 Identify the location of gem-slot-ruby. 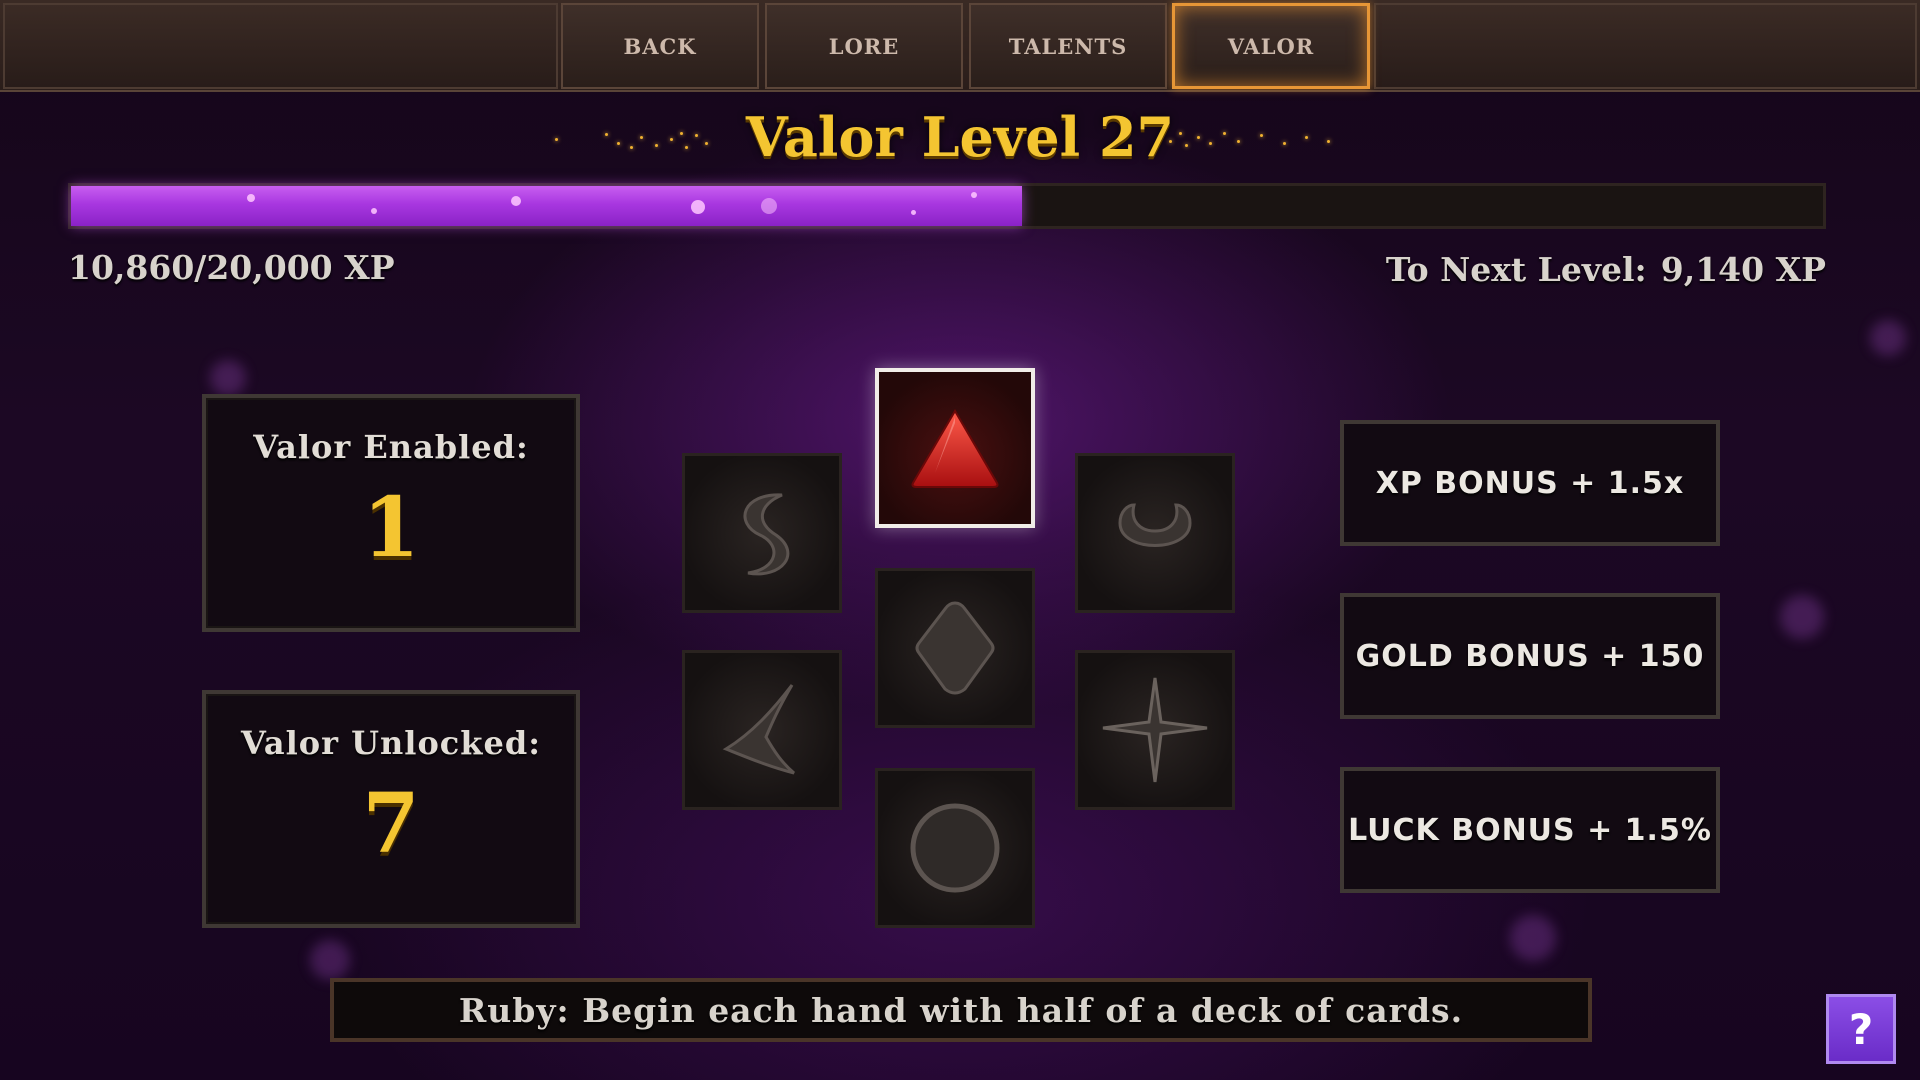
(955, 448).